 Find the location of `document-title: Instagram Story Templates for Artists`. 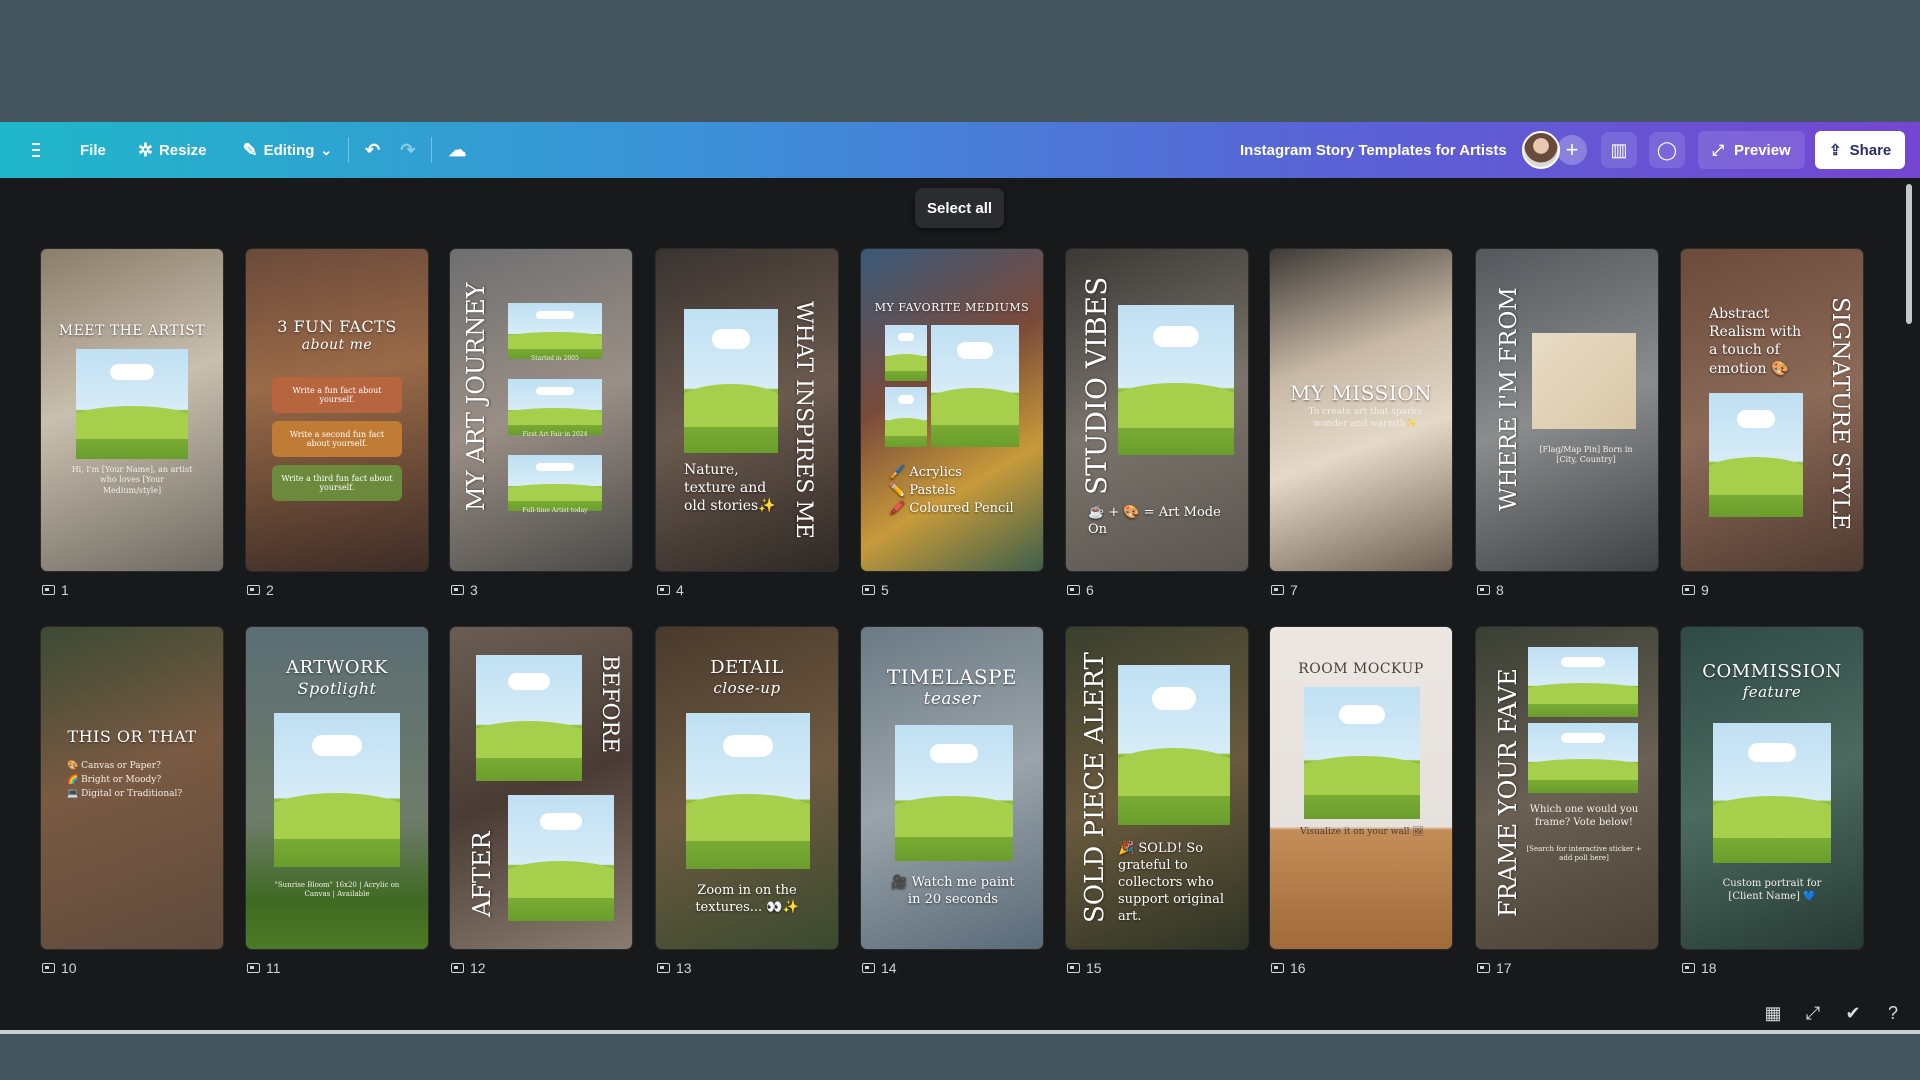

document-title: Instagram Story Templates for Artists is located at coordinates (1373, 150).